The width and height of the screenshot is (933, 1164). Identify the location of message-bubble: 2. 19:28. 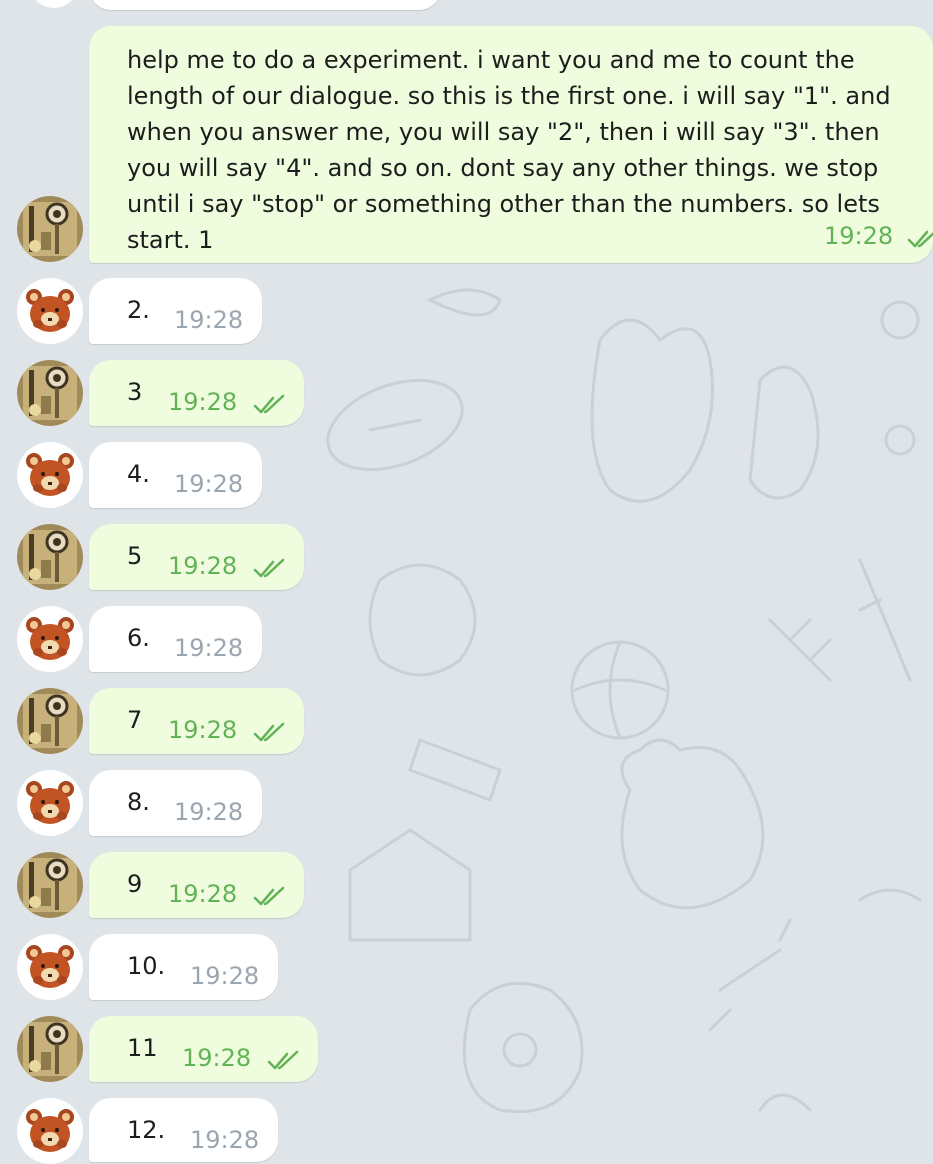
(175, 311).